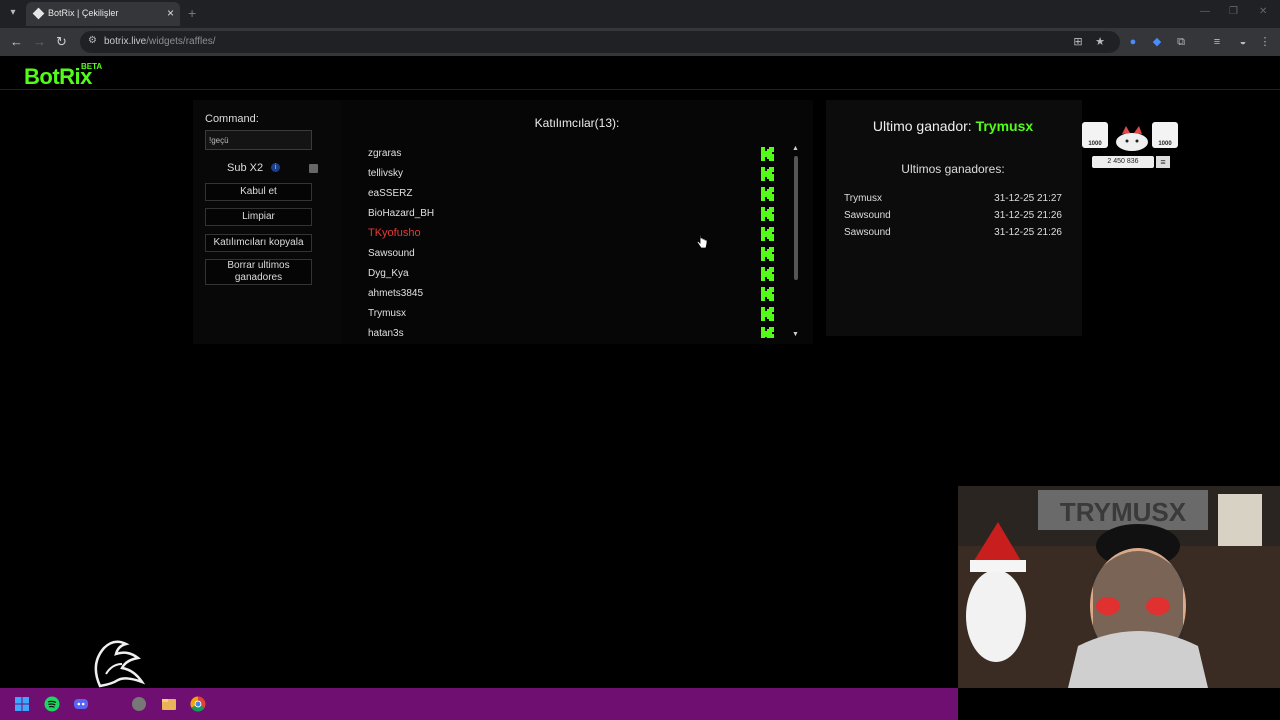 This screenshot has width=1280, height=720. What do you see at coordinates (569, 214) in the screenshot?
I see `participant-row: BioHazard_BH` at bounding box center [569, 214].